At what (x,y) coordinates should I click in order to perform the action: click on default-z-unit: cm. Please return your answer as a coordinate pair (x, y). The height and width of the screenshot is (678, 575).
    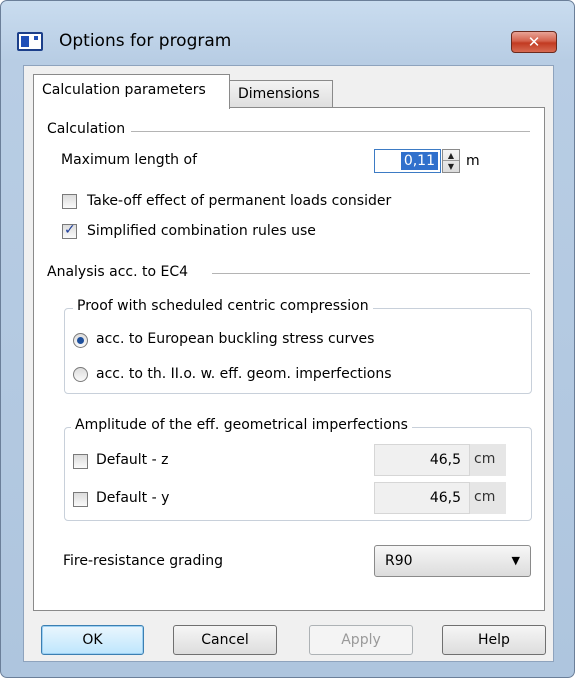
    Looking at the image, I should click on (488, 460).